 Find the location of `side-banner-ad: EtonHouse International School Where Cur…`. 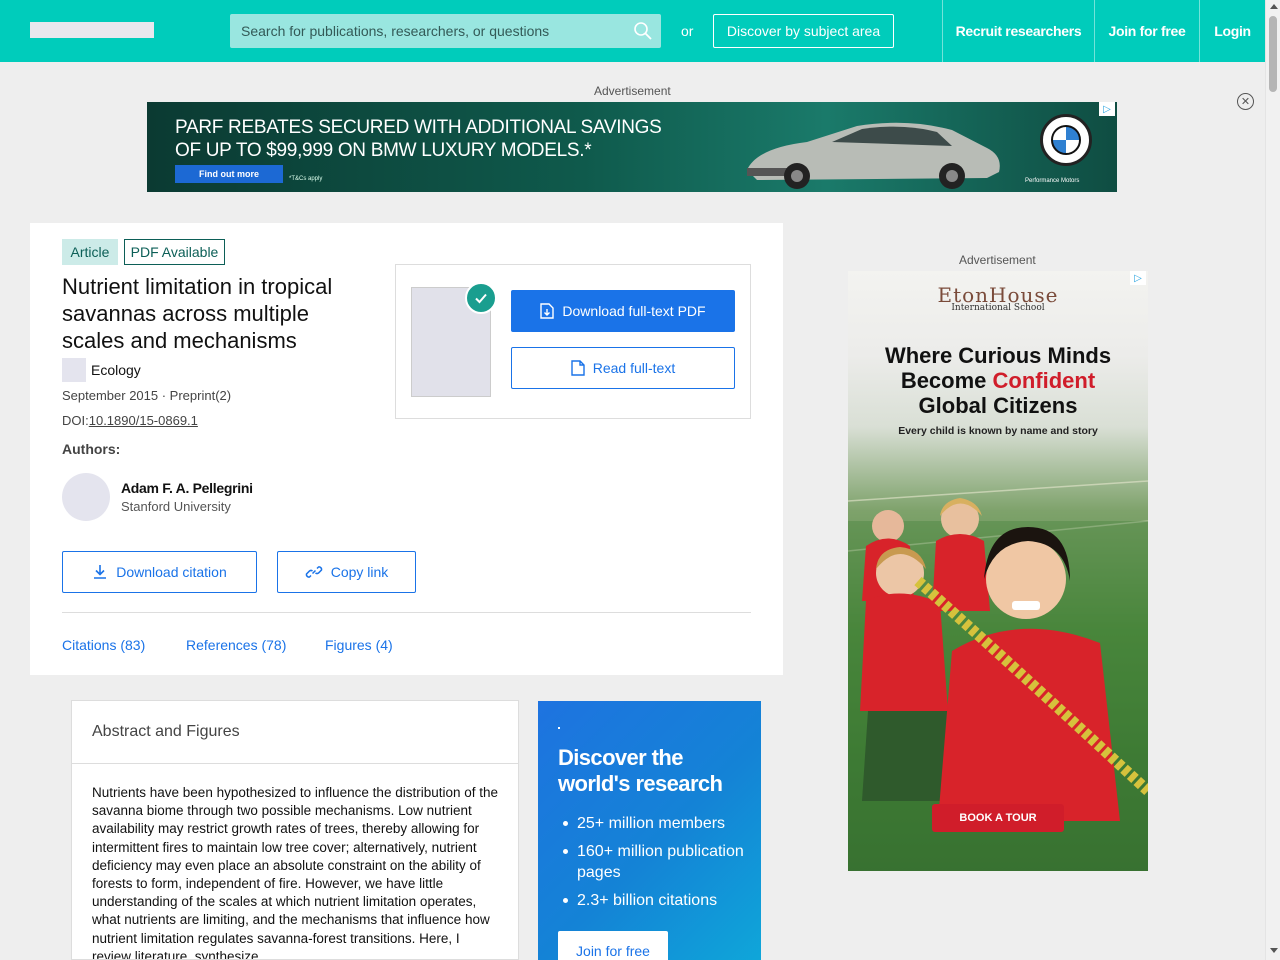

side-banner-ad: EtonHouse International School Where Cur… is located at coordinates (998, 571).